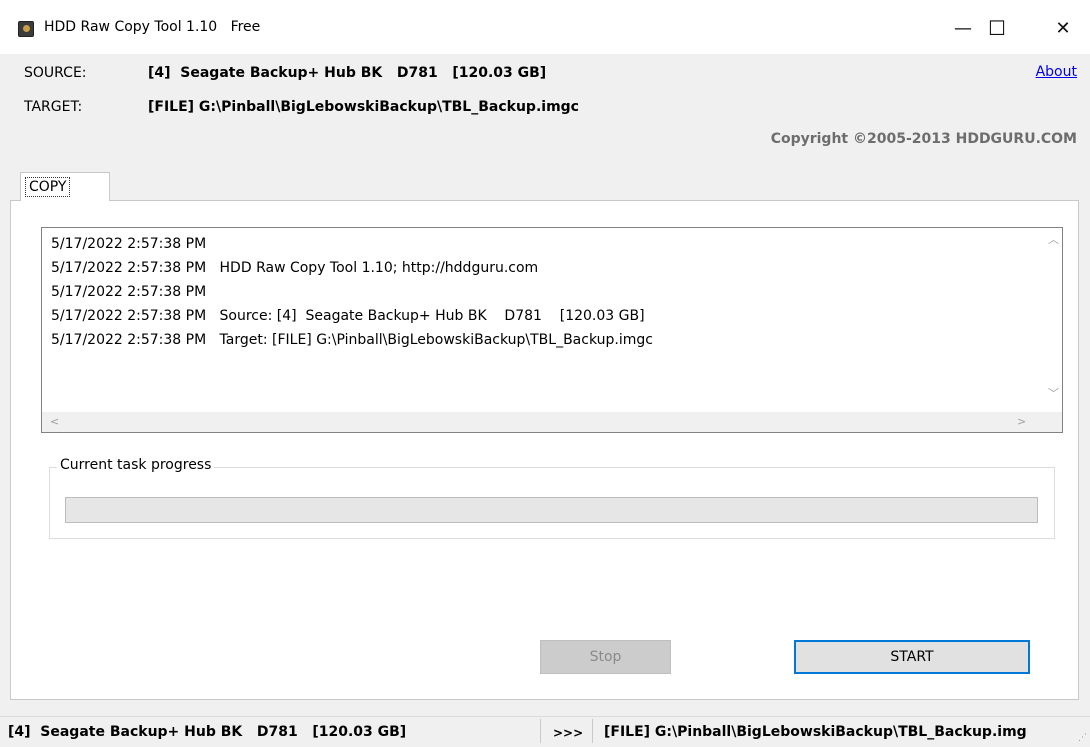  What do you see at coordinates (545, 27) in the screenshot?
I see `title-bar: HDD Raw Copy Tool 1.10 Free — ☐ ✕` at bounding box center [545, 27].